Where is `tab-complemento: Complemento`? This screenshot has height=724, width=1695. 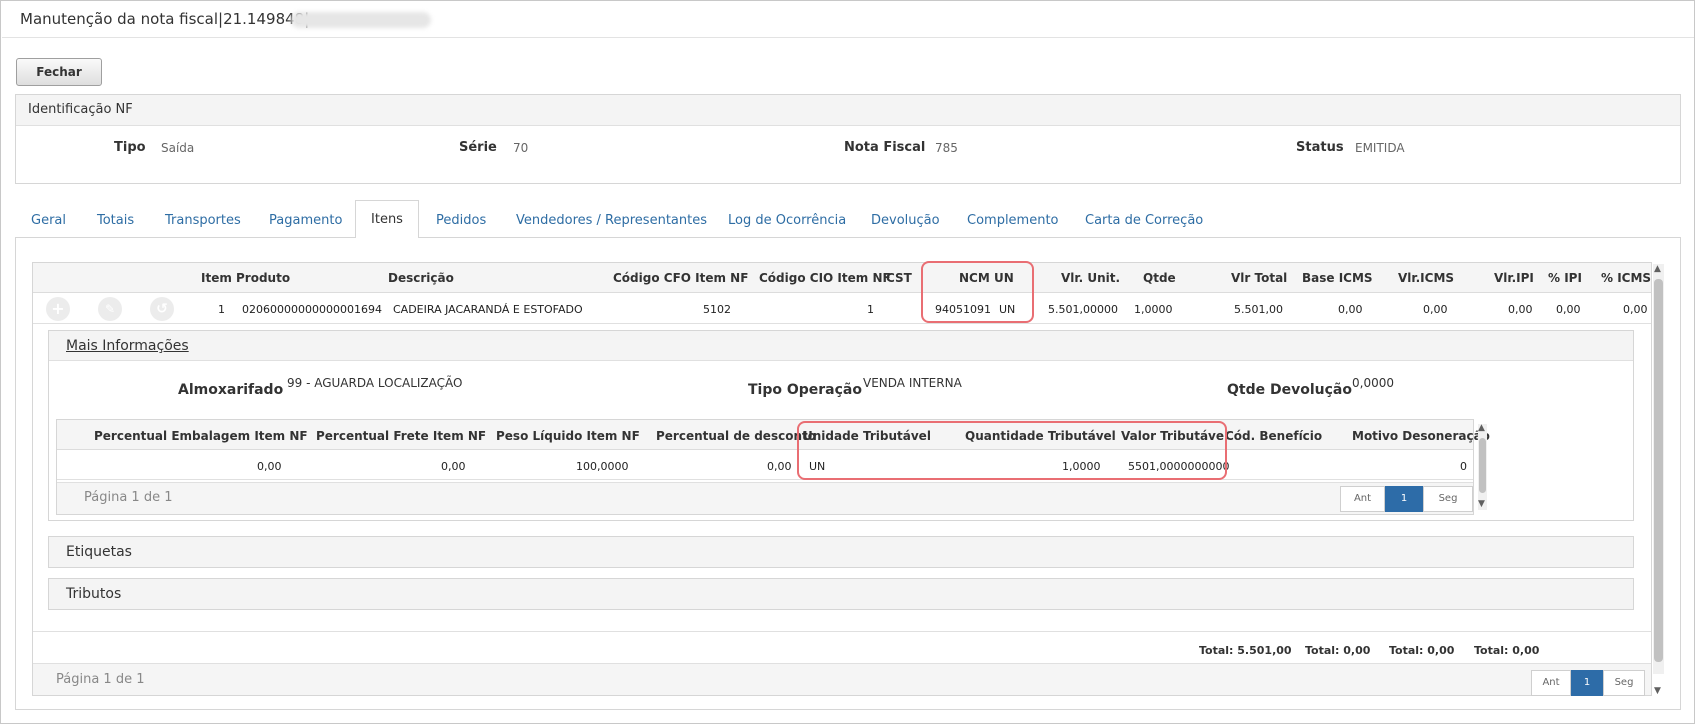 tab-complemento: Complemento is located at coordinates (1013, 220).